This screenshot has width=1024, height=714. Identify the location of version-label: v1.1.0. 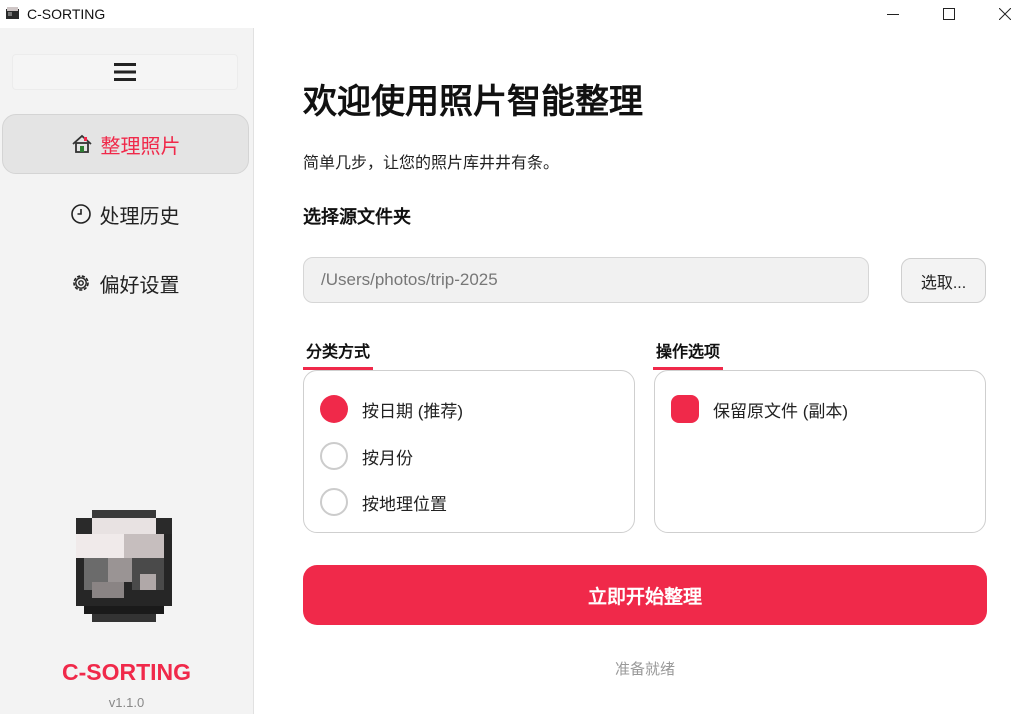
(126, 702).